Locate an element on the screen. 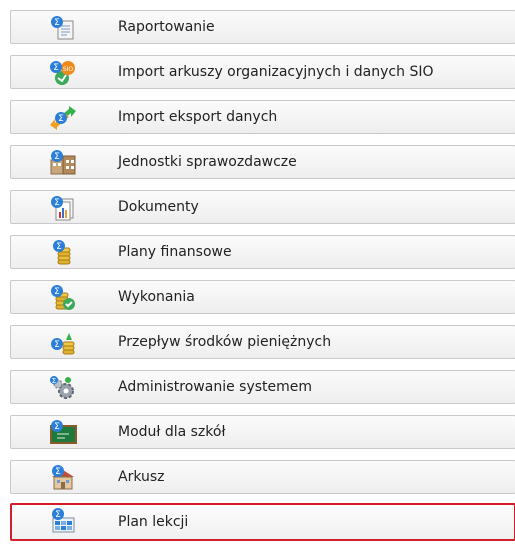 The width and height of the screenshot is (515, 545). menu-item-label: Raportowanie is located at coordinates (166, 27).